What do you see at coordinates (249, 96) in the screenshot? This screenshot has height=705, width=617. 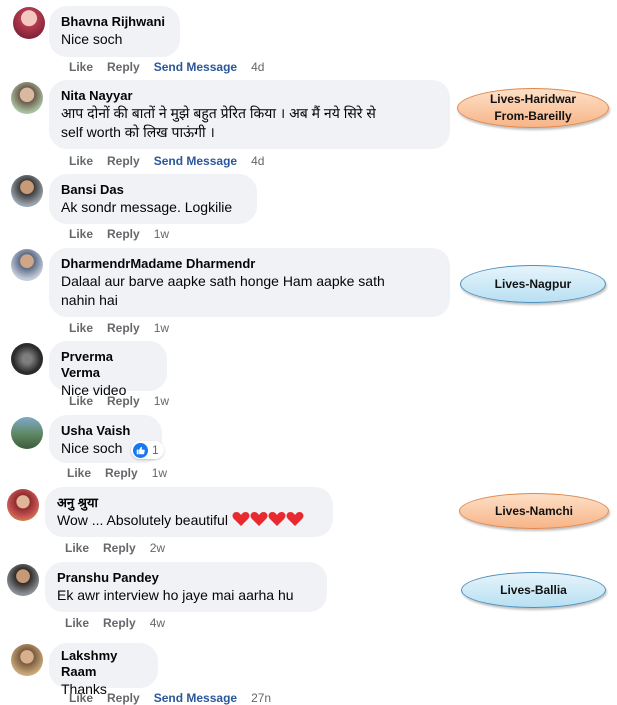 I see `comment-author: Nita Nayyar` at bounding box center [249, 96].